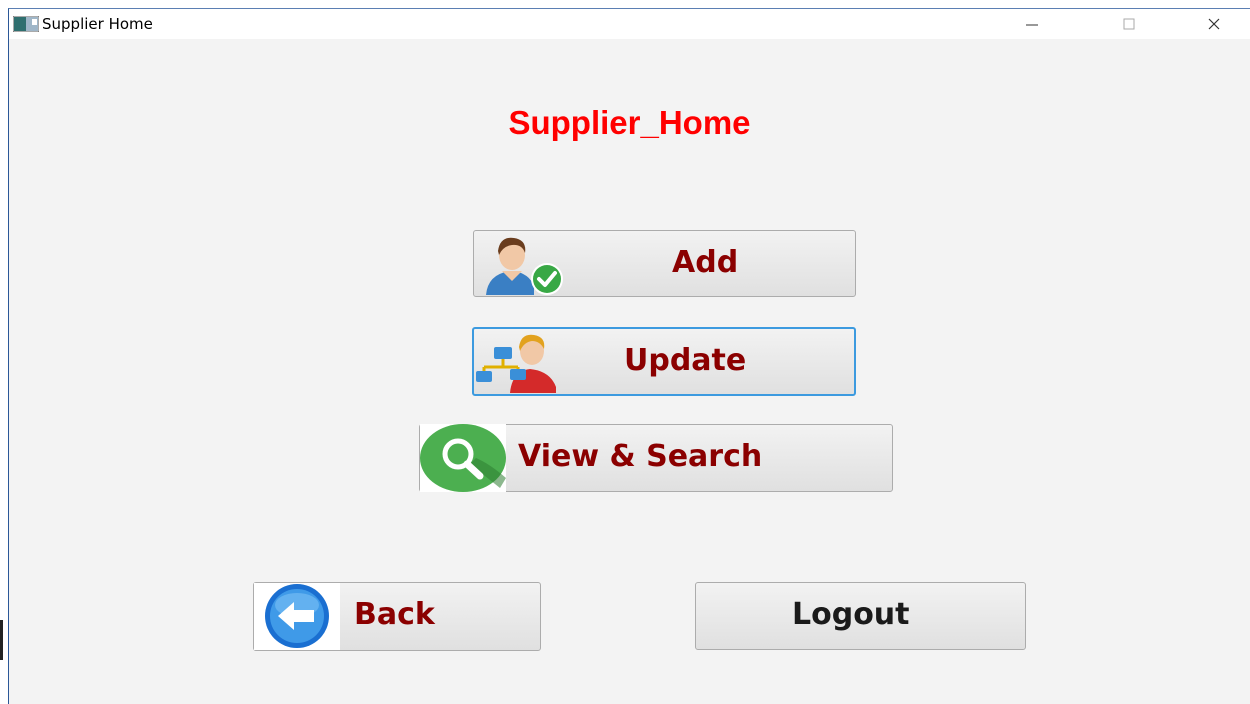 The image size is (1250, 704). What do you see at coordinates (516, 363) in the screenshot?
I see `user-network-icon` at bounding box center [516, 363].